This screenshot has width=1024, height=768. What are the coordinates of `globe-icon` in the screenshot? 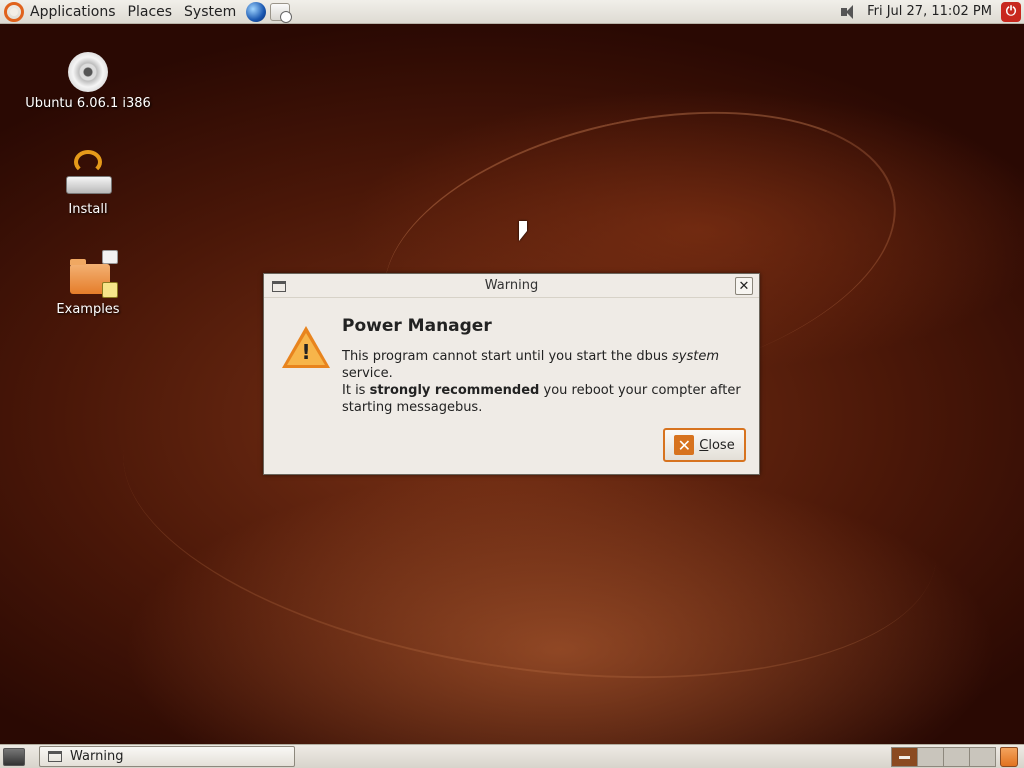 It's located at (256, 11).